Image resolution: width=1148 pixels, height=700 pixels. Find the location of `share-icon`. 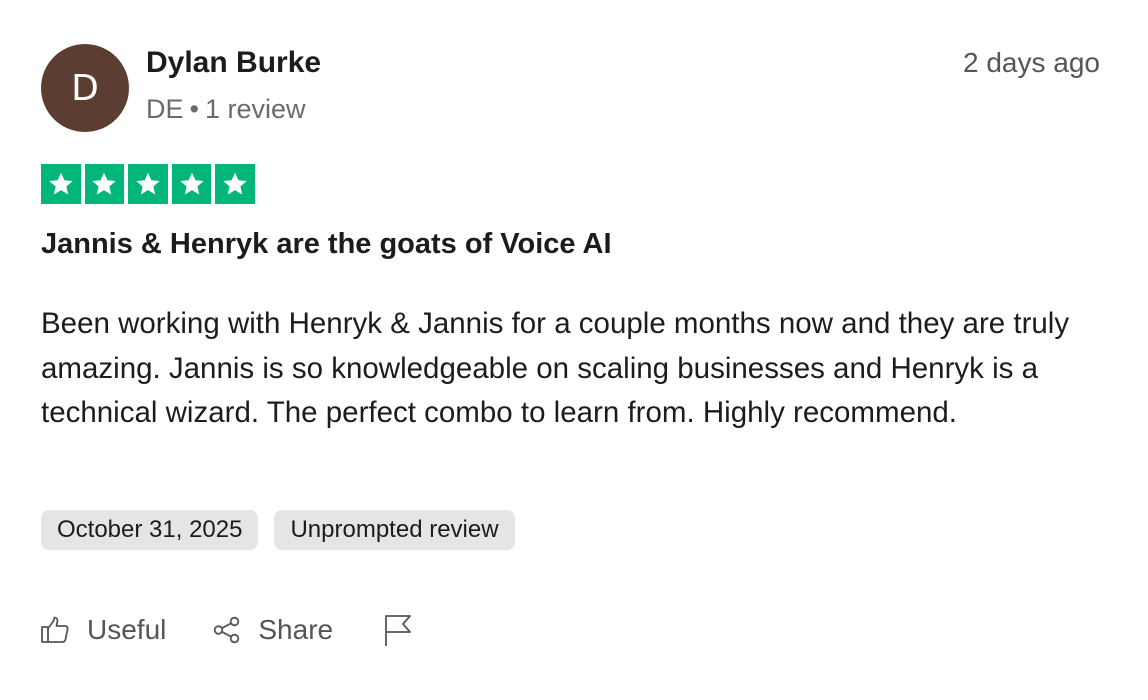

share-icon is located at coordinates (227, 630).